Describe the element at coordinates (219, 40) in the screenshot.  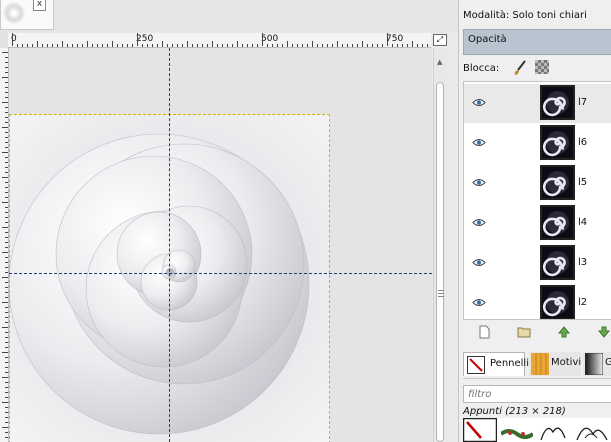
I see `horizontal-ruler: 0 250 500 750` at that location.